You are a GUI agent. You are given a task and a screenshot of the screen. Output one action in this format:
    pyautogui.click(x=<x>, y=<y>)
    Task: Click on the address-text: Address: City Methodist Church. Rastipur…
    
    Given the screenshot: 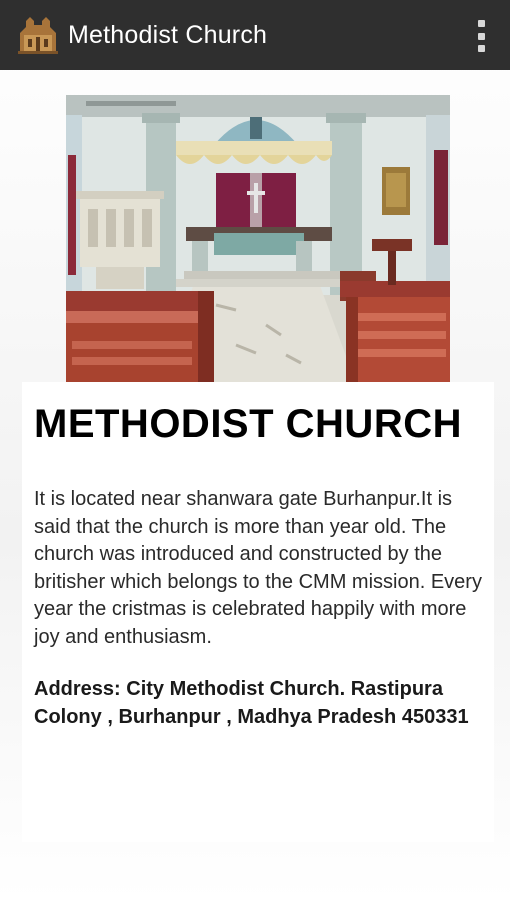 What is the action you would take?
    pyautogui.click(x=251, y=703)
    